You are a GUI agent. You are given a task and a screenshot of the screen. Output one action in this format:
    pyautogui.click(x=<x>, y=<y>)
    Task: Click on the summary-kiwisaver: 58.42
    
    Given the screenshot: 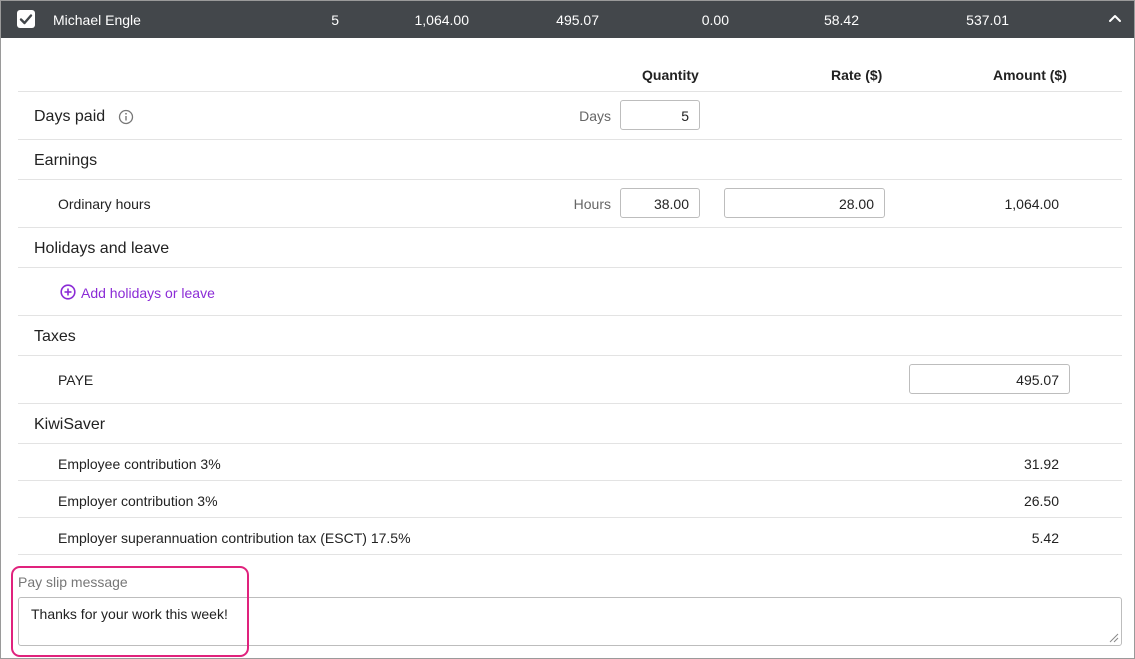 What is the action you would take?
    pyautogui.click(x=841, y=20)
    